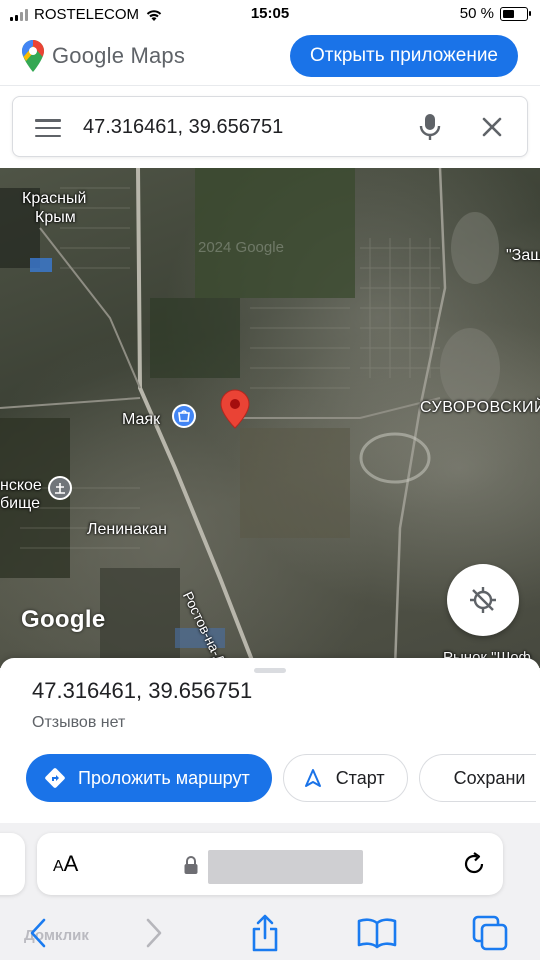 Image resolution: width=540 pixels, height=960 pixels. I want to click on start-button: Старт, so click(345, 778).